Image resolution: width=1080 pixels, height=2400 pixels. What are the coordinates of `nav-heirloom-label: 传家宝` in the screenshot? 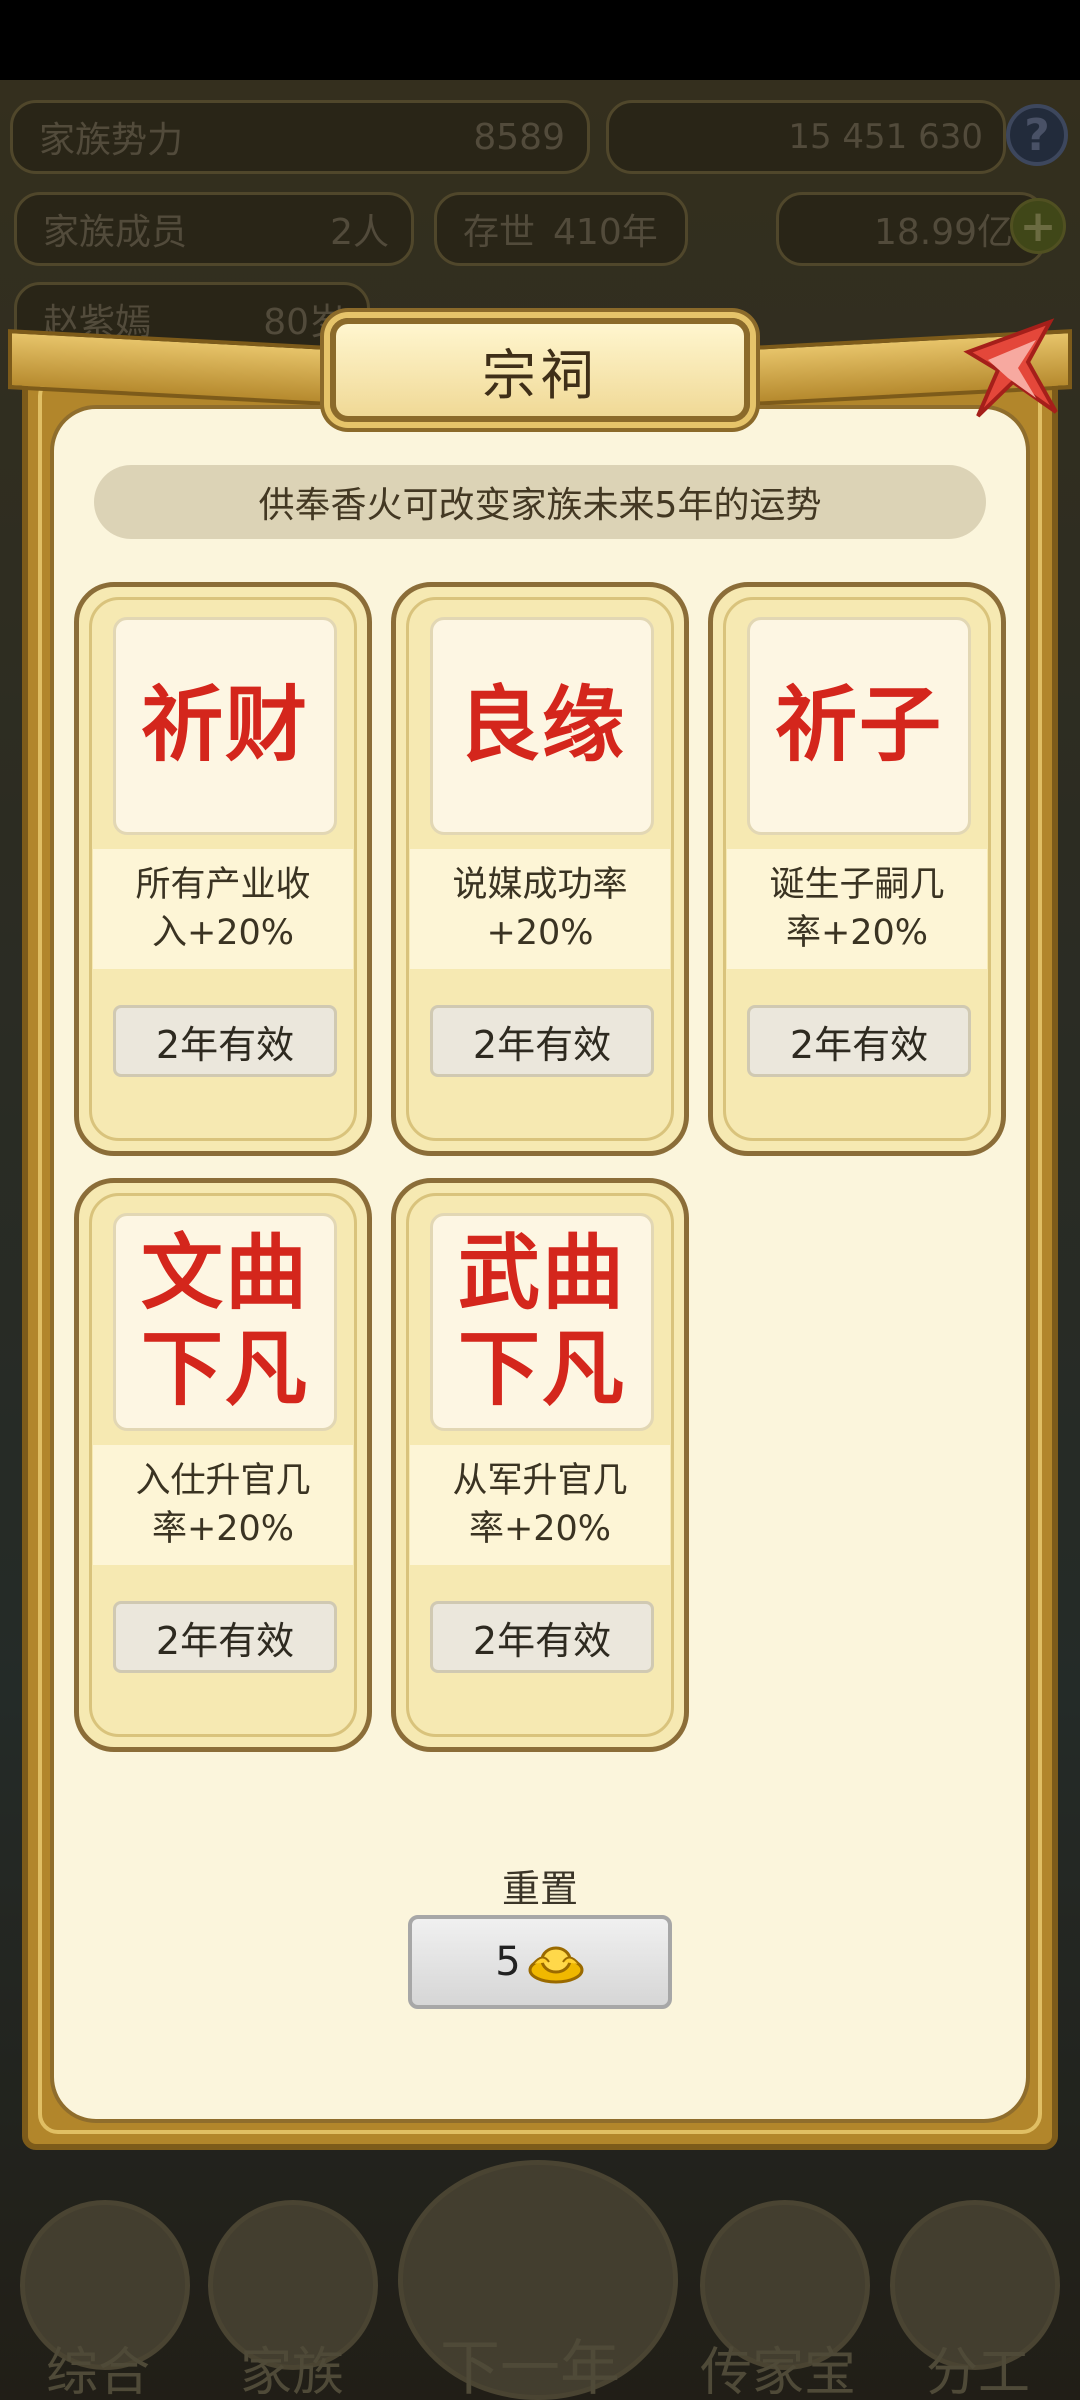 It's located at (778, 2371).